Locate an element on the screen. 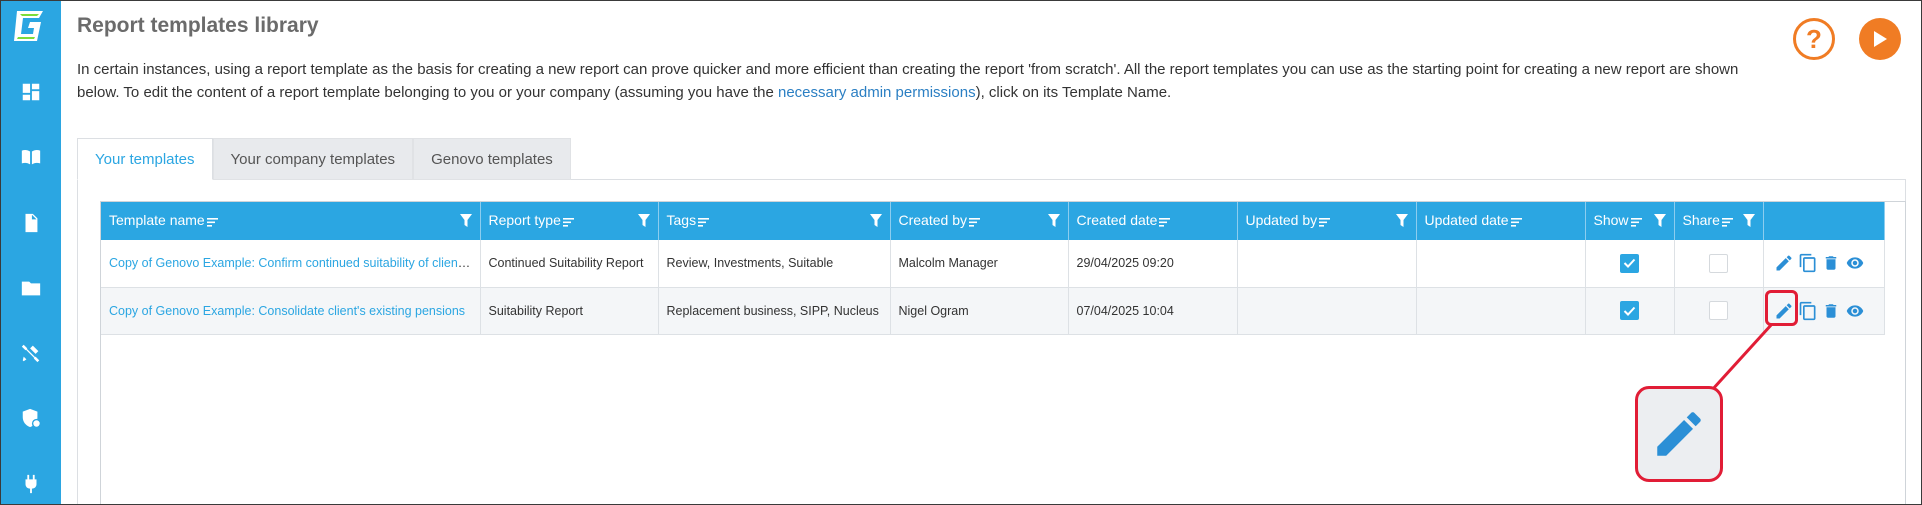 The width and height of the screenshot is (1922, 505). column-header-share: Share is located at coordinates (1719, 221).